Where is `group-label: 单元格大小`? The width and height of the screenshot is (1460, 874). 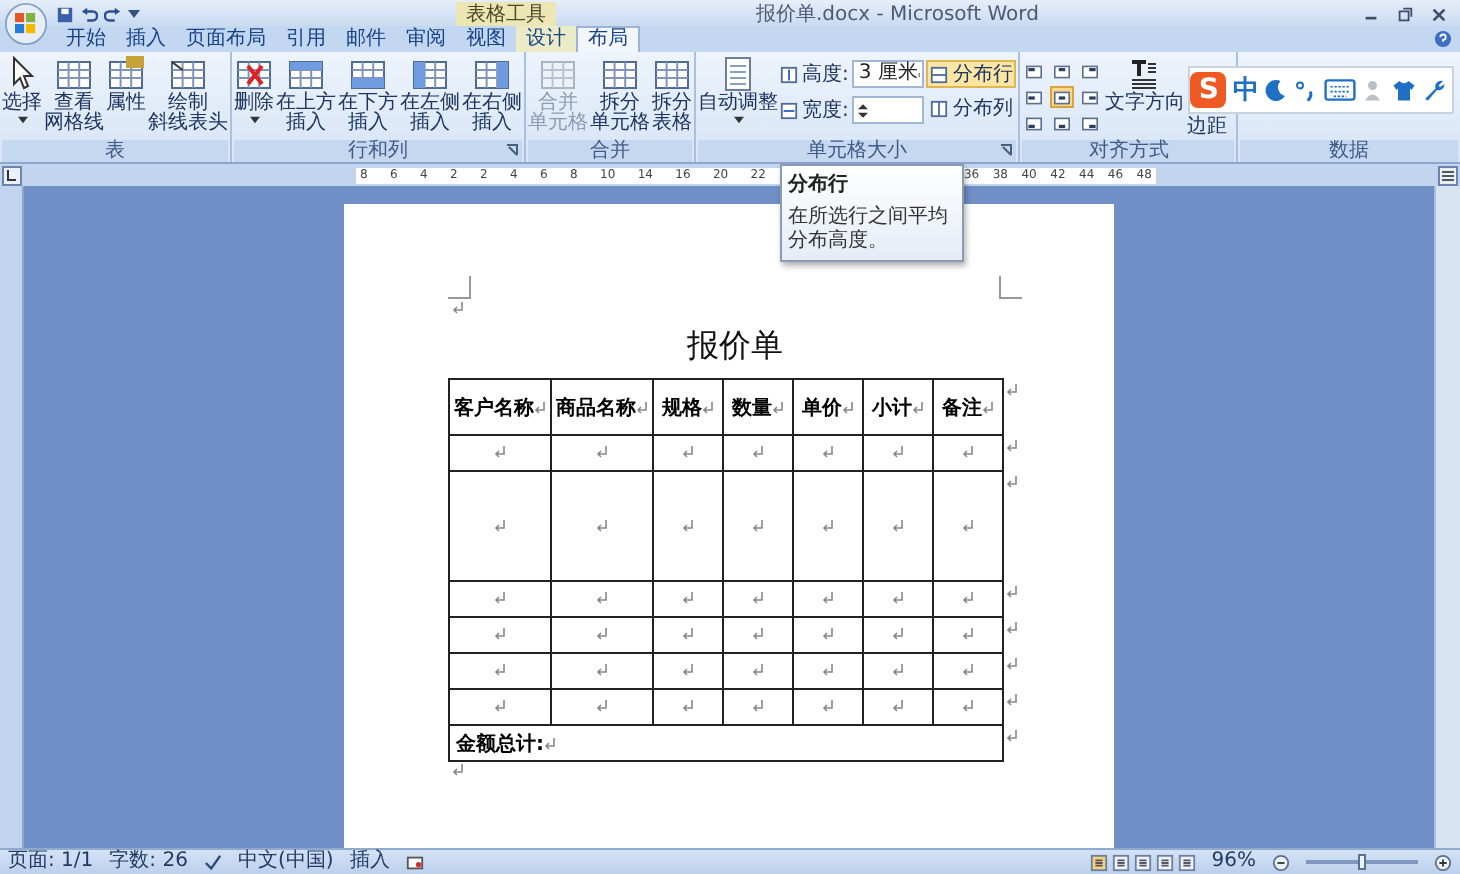
group-label: 单元格大小 is located at coordinates (857, 151).